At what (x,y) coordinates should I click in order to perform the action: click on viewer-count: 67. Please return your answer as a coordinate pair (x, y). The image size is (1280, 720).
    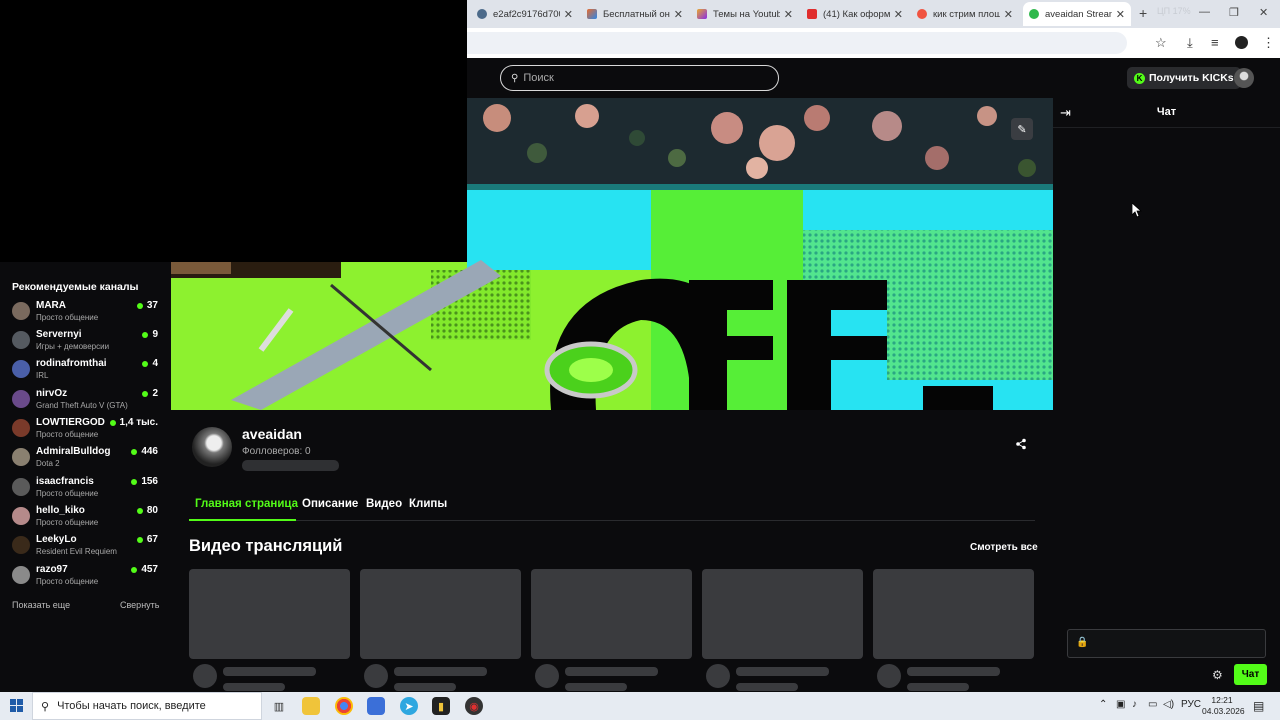
    Looking at the image, I should click on (147, 539).